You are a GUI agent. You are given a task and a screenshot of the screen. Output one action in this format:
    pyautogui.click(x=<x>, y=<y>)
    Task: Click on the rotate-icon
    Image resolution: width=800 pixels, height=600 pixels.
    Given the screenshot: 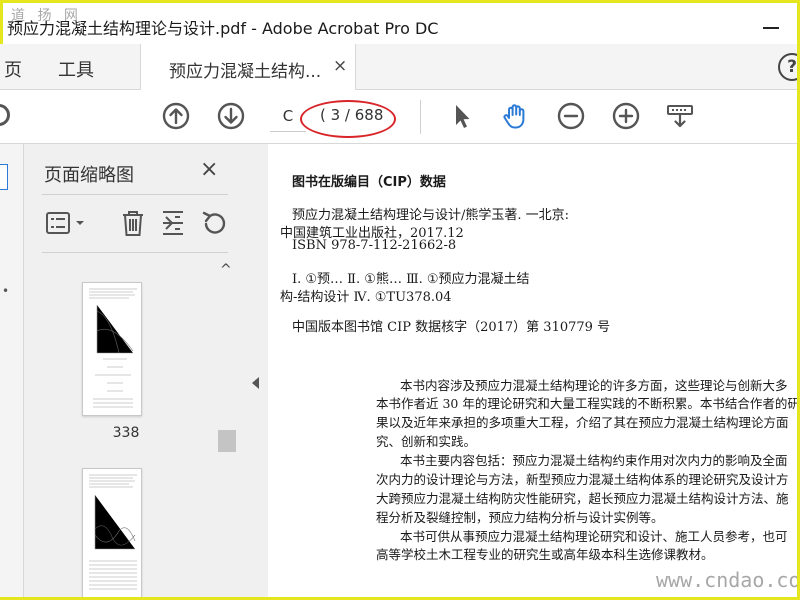 What is the action you would take?
    pyautogui.click(x=215, y=223)
    